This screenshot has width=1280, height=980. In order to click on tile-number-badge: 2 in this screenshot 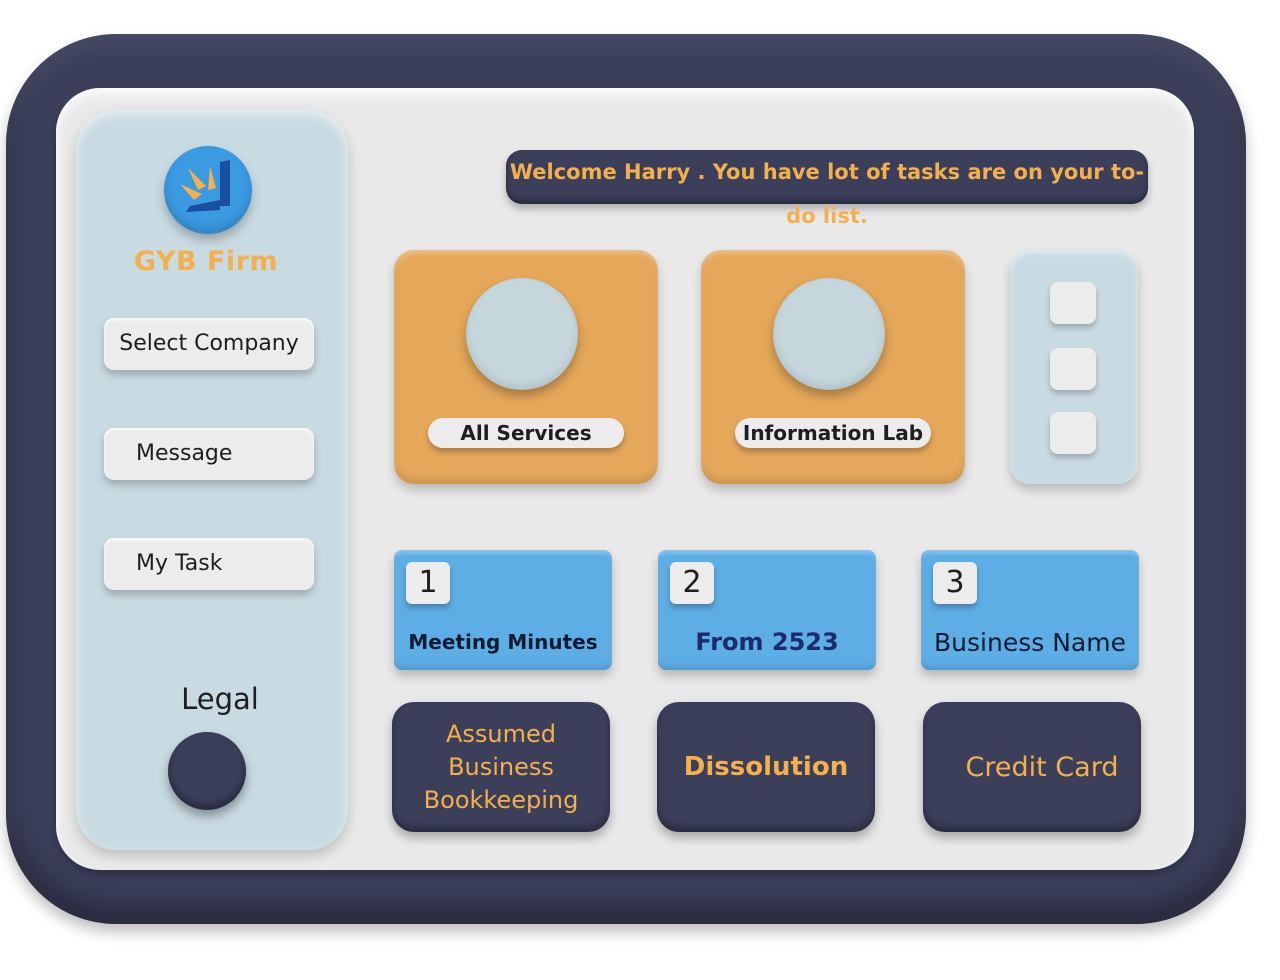, I will do `click(692, 583)`.